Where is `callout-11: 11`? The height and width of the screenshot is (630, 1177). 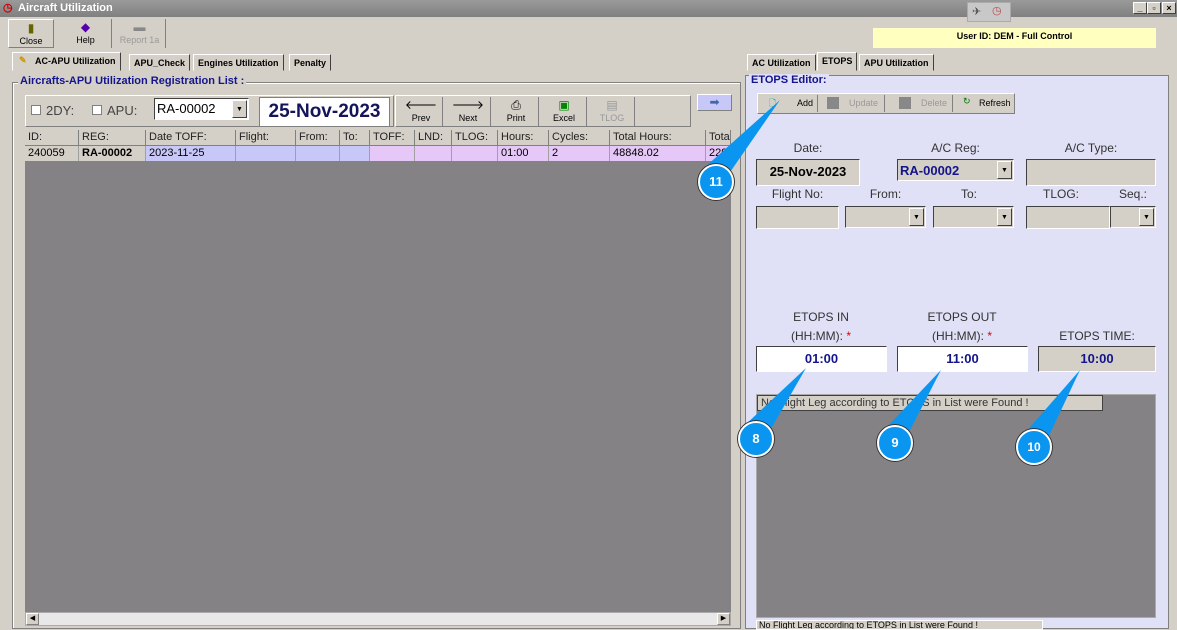 callout-11: 11 is located at coordinates (716, 182).